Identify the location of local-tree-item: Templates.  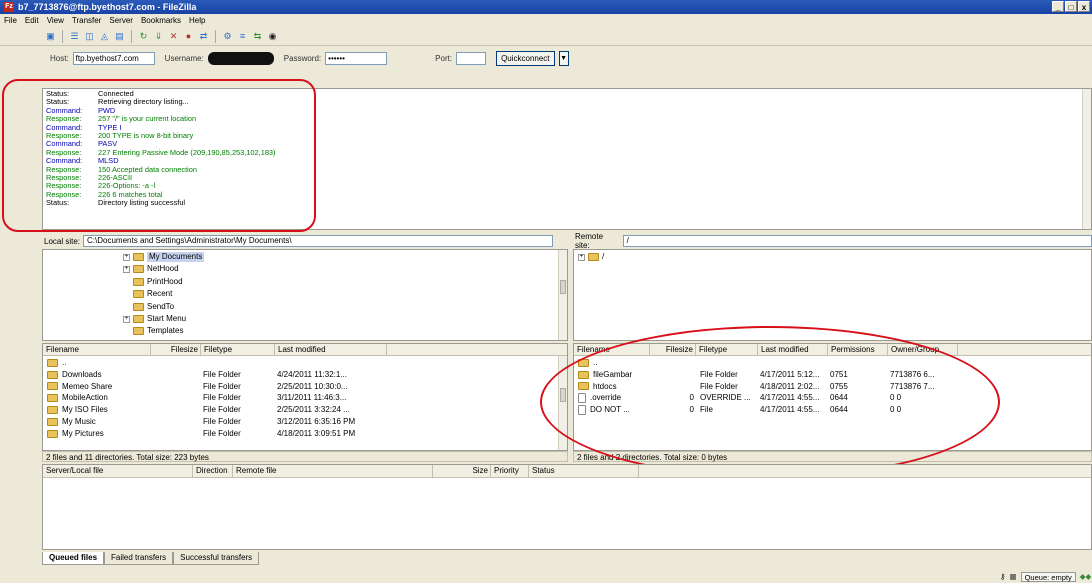
(153, 331).